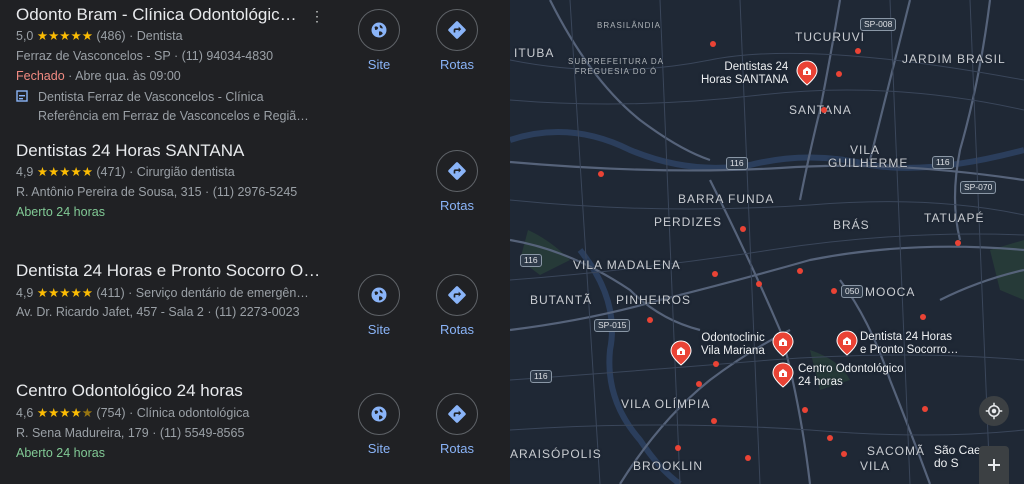 The width and height of the screenshot is (1024, 484). What do you see at coordinates (202, 433) in the screenshot?
I see `phone: (11) 5549-8565` at bounding box center [202, 433].